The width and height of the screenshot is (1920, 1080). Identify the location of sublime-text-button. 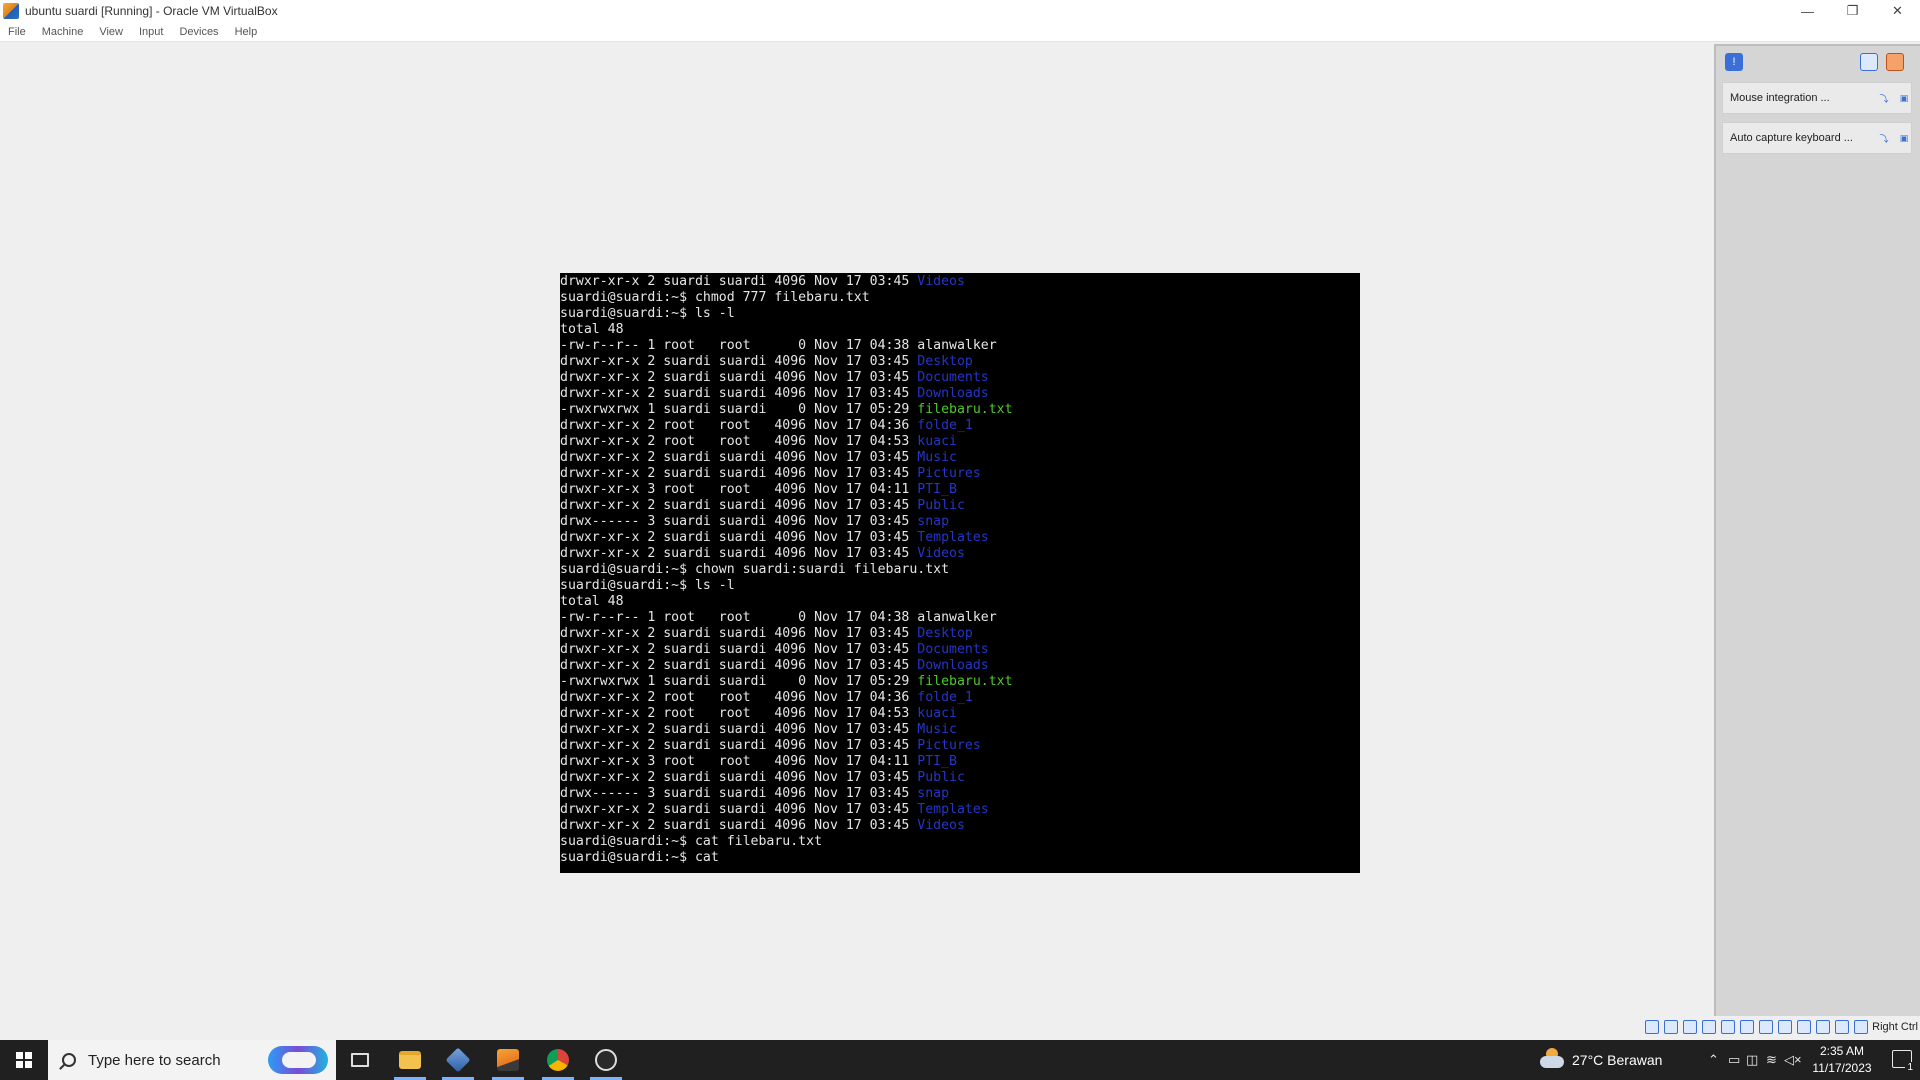
(508, 1060).